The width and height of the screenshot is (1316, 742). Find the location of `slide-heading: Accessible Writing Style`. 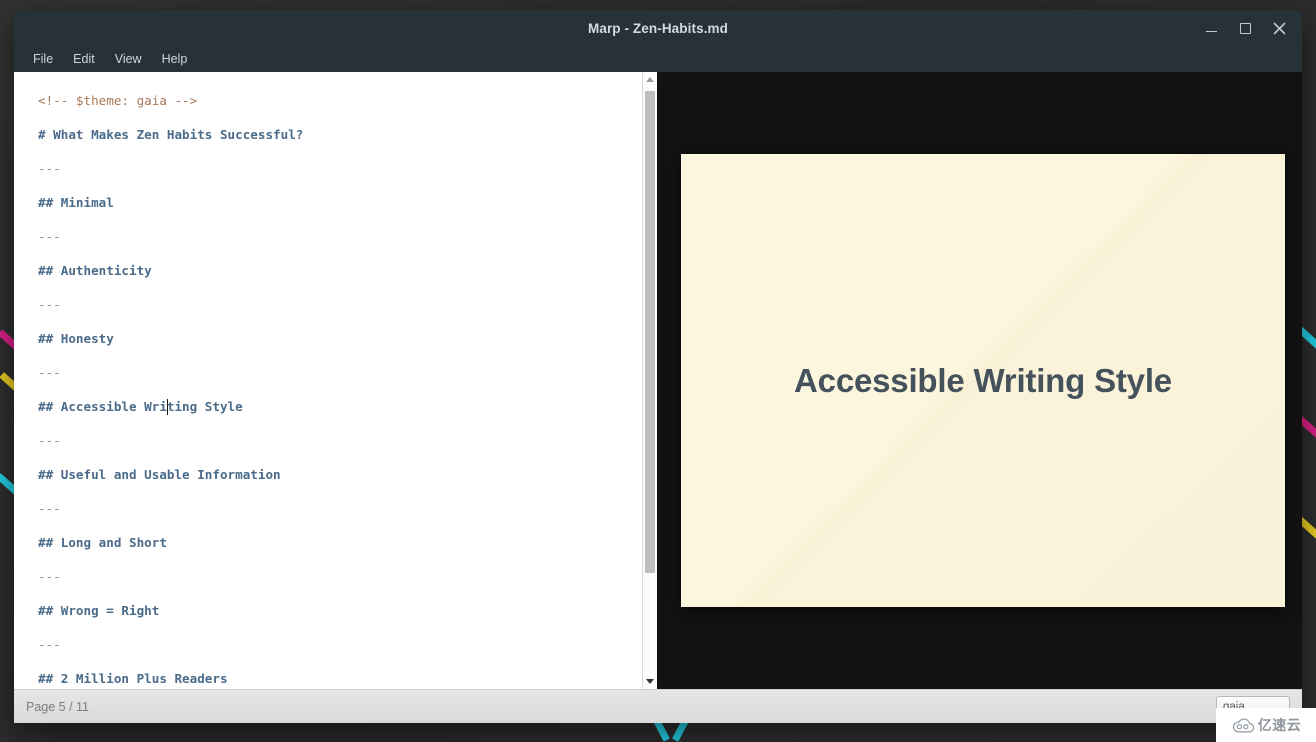

slide-heading: Accessible Writing Style is located at coordinates (983, 380).